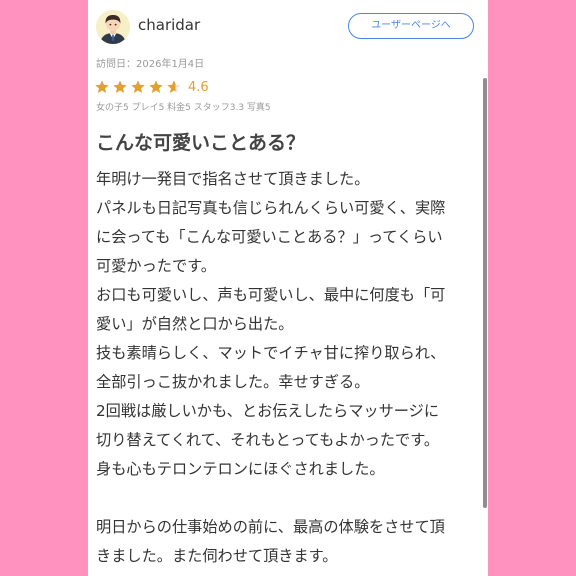 The image size is (576, 576). I want to click on user-avatar-icon, so click(113, 27).